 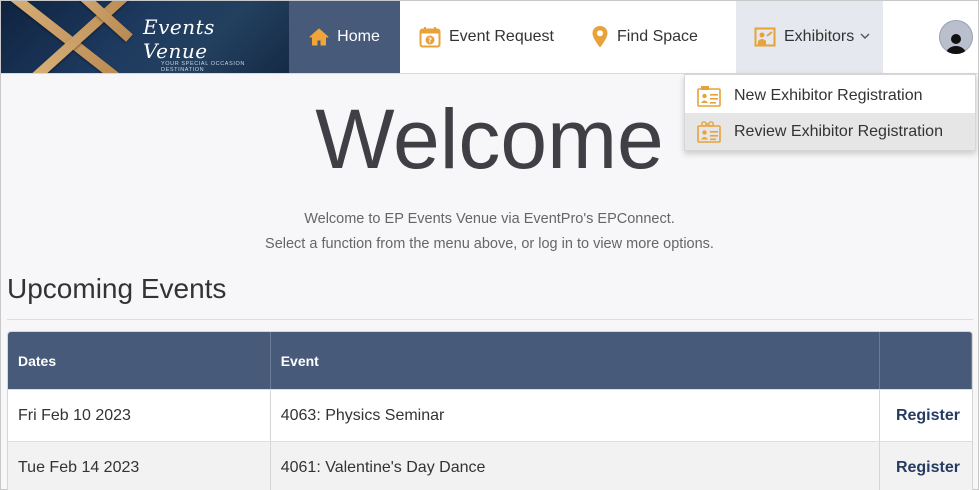 What do you see at coordinates (765, 37) in the screenshot?
I see `exhibitor-icon` at bounding box center [765, 37].